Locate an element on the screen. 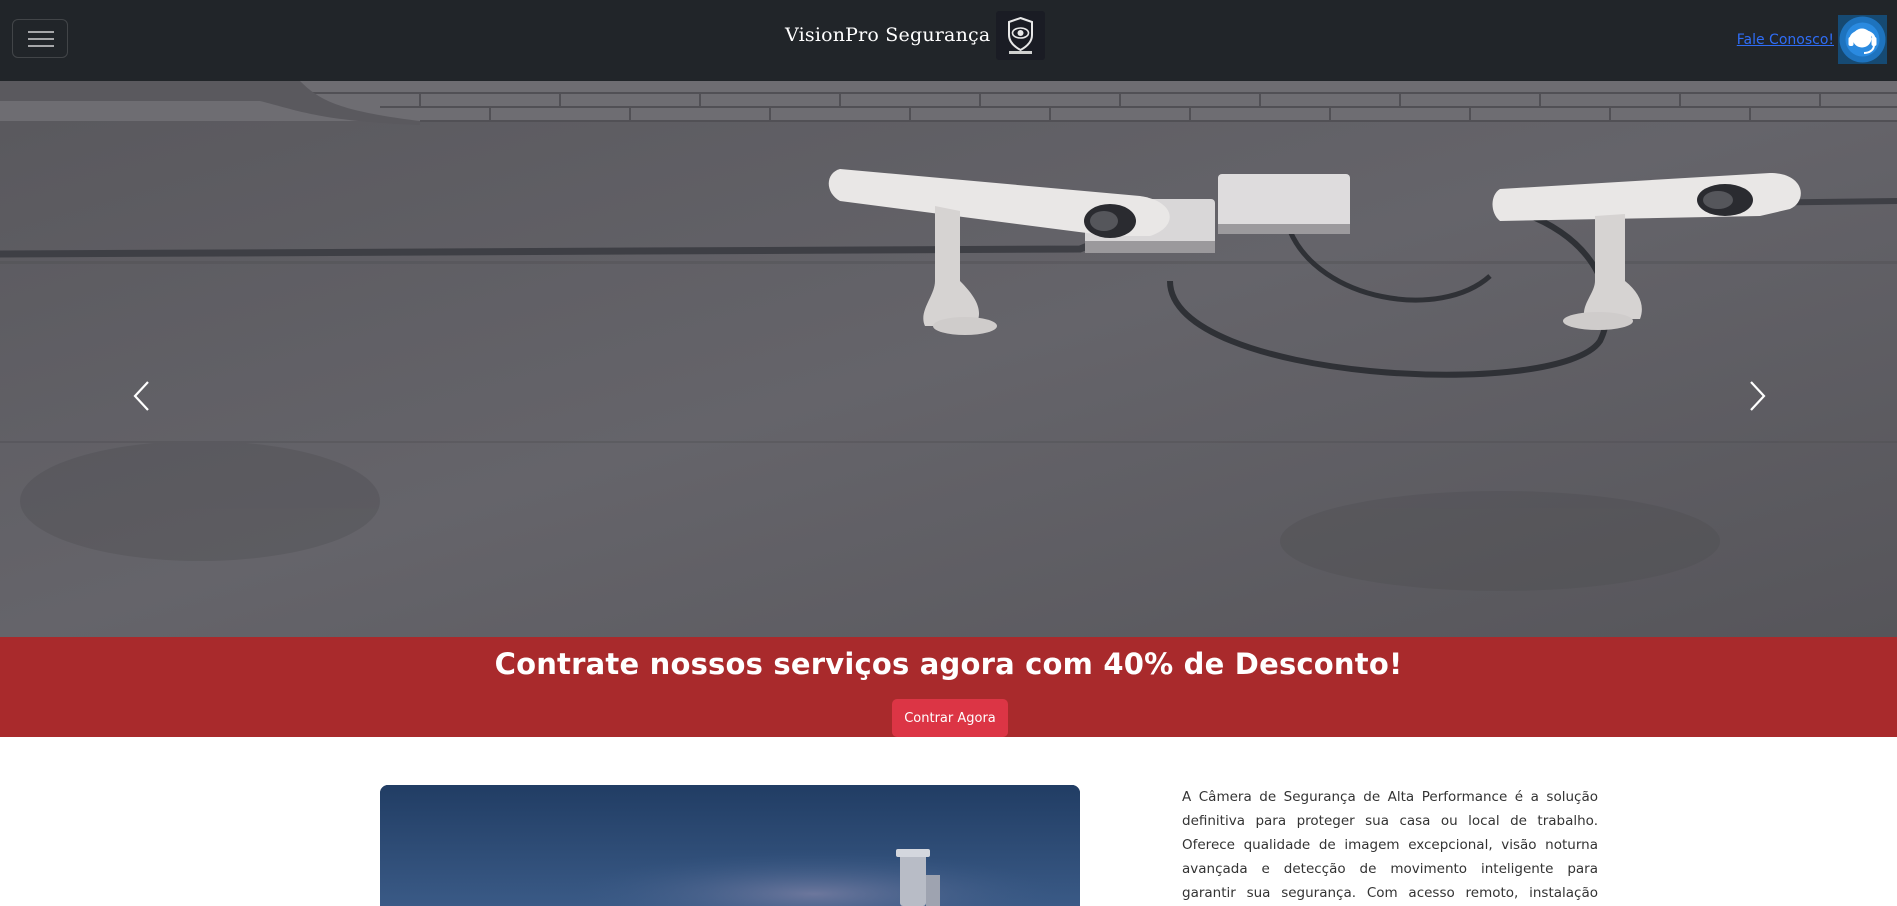  top-navbar: VisionPro Segurança Fale Conosco! is located at coordinates (948, 40).